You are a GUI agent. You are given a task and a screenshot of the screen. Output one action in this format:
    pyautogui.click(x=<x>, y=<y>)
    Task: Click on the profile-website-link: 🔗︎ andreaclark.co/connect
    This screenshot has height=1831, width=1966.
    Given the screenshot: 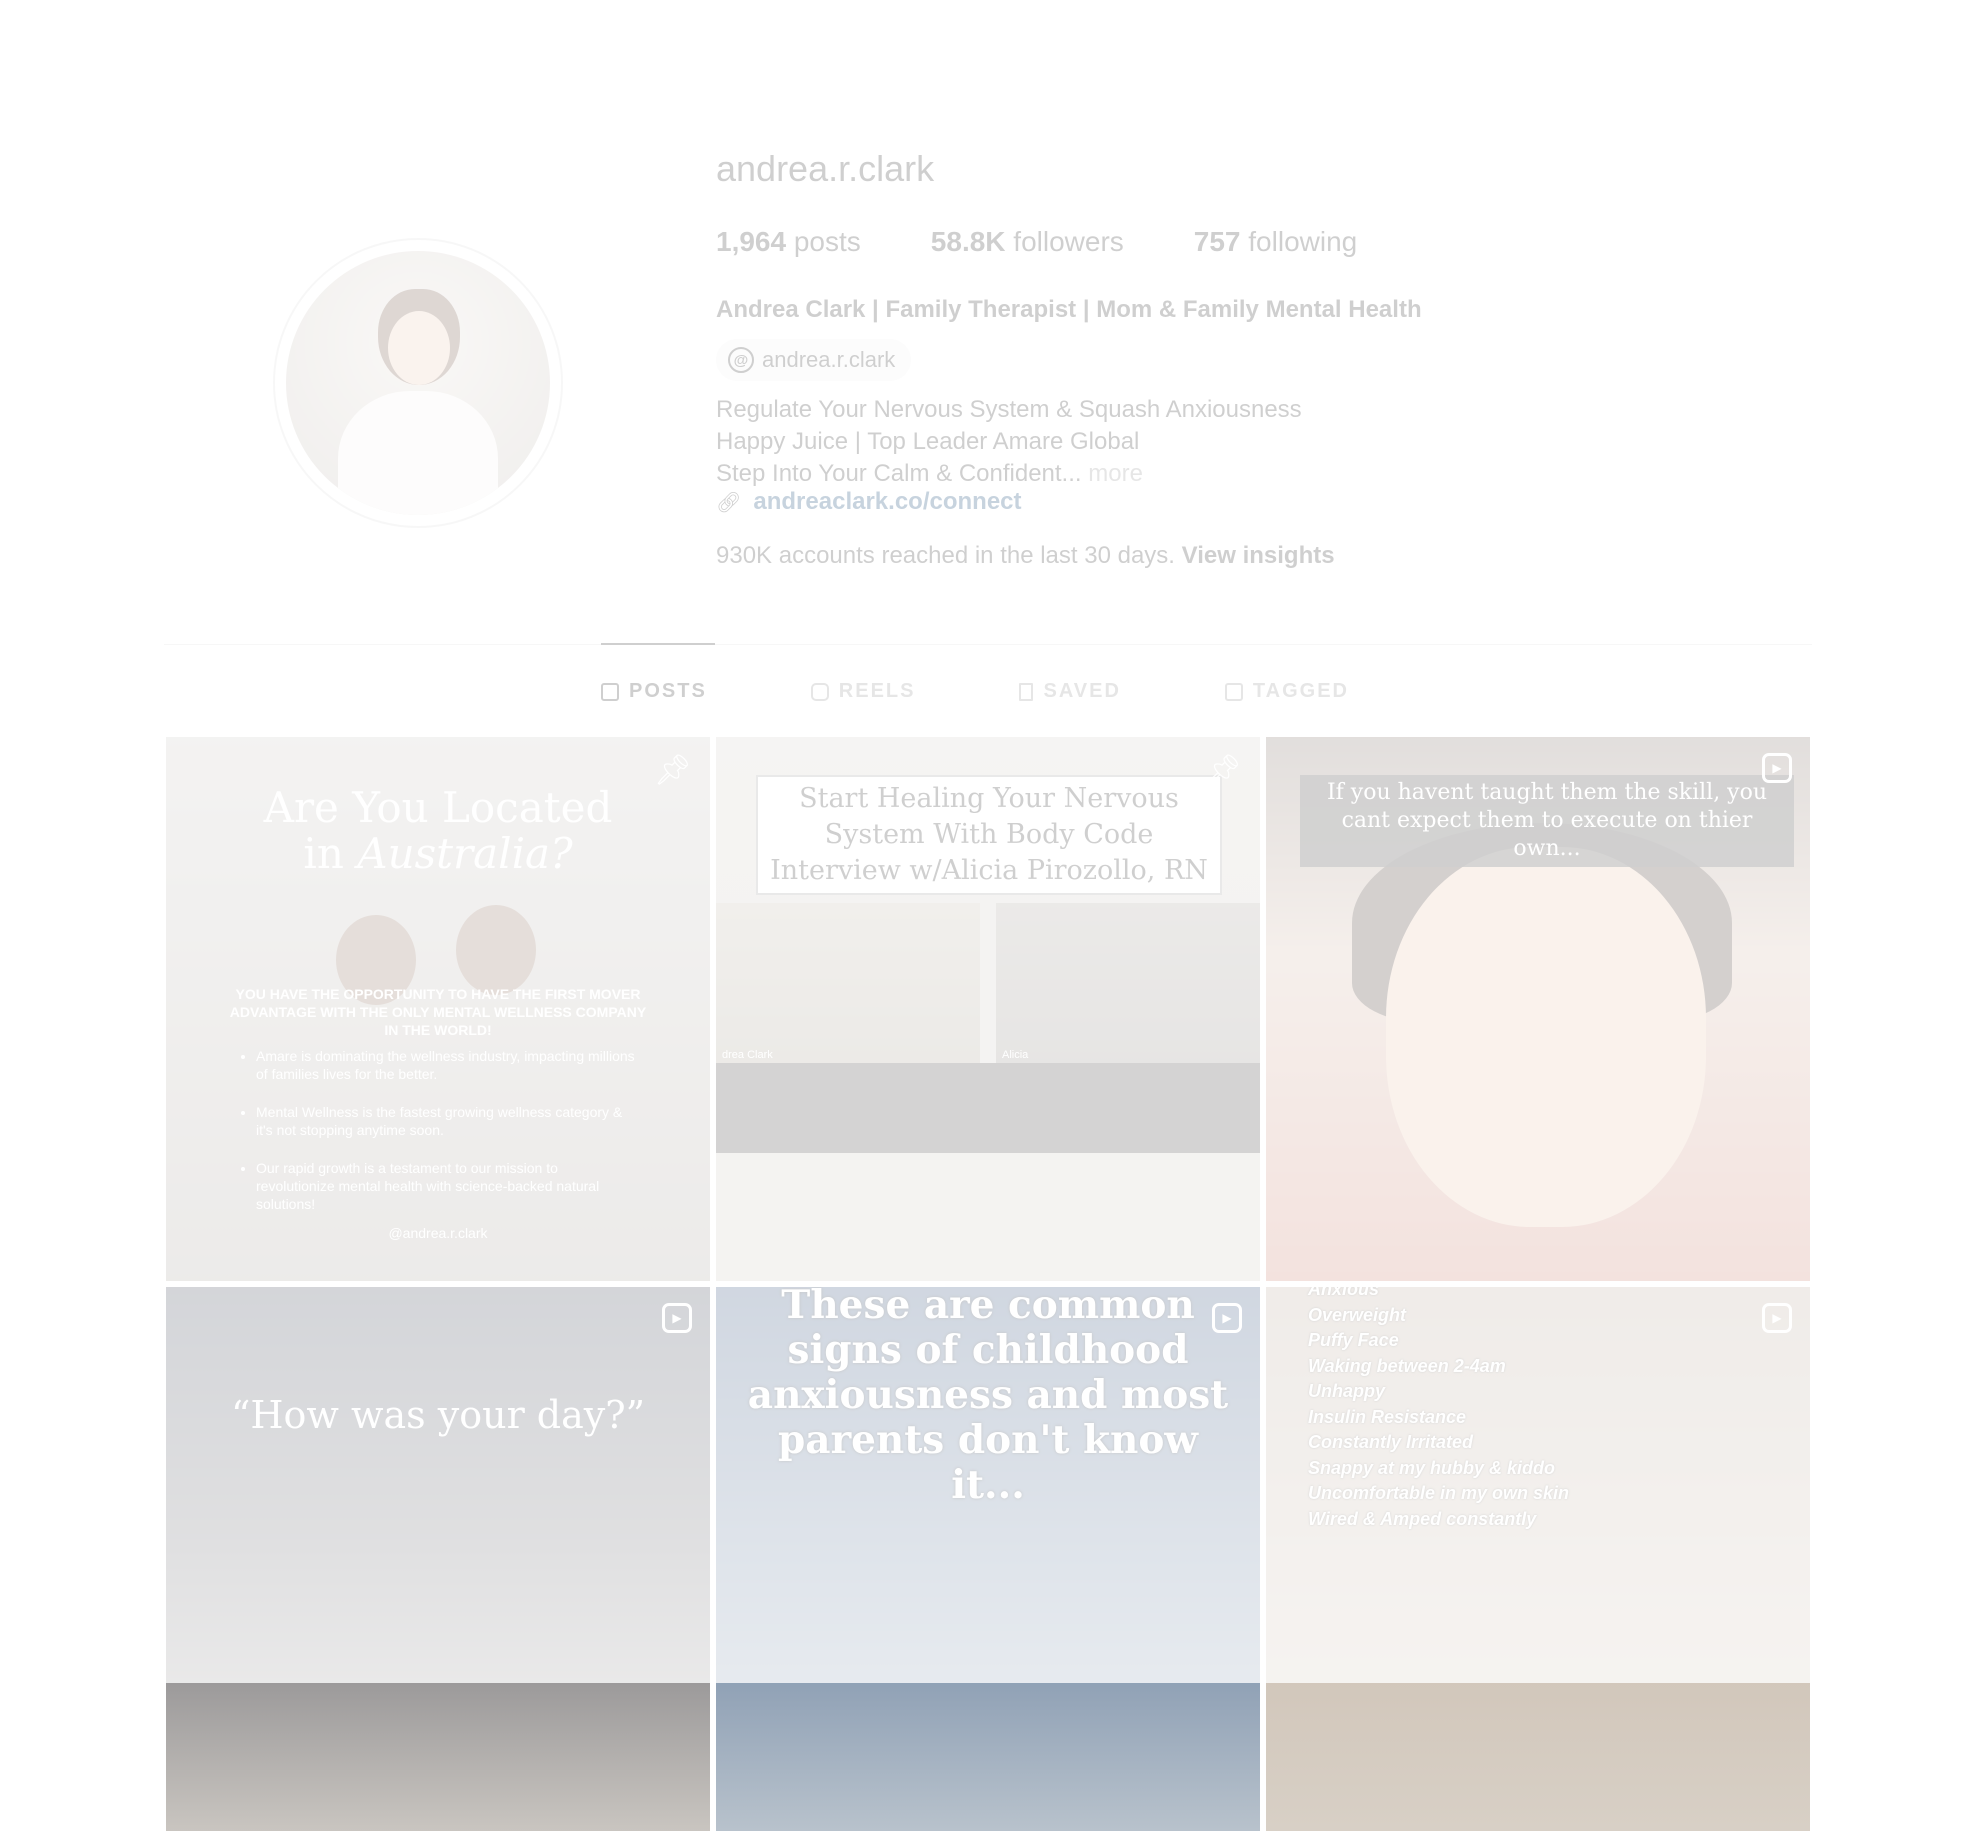 What is the action you would take?
    pyautogui.click(x=869, y=502)
    